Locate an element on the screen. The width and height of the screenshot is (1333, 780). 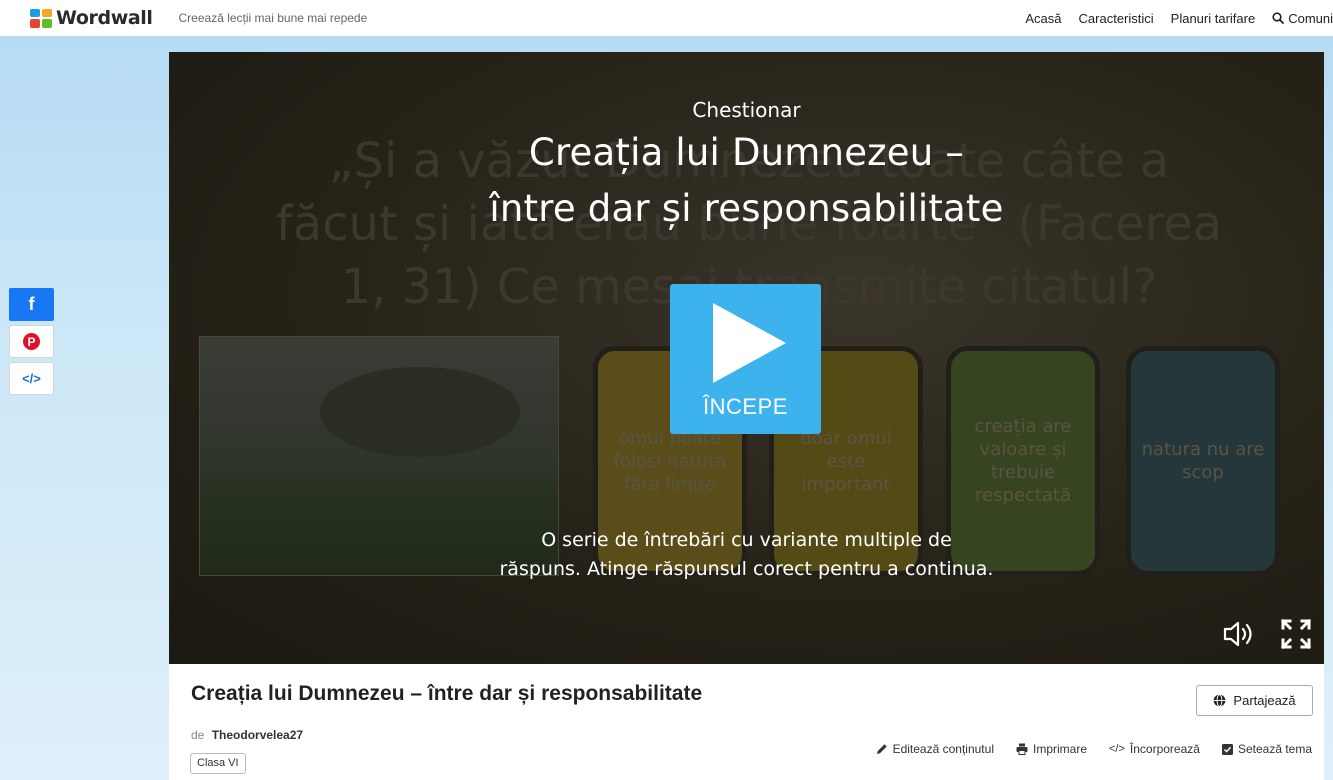
code-icon: </> is located at coordinates (1117, 749).